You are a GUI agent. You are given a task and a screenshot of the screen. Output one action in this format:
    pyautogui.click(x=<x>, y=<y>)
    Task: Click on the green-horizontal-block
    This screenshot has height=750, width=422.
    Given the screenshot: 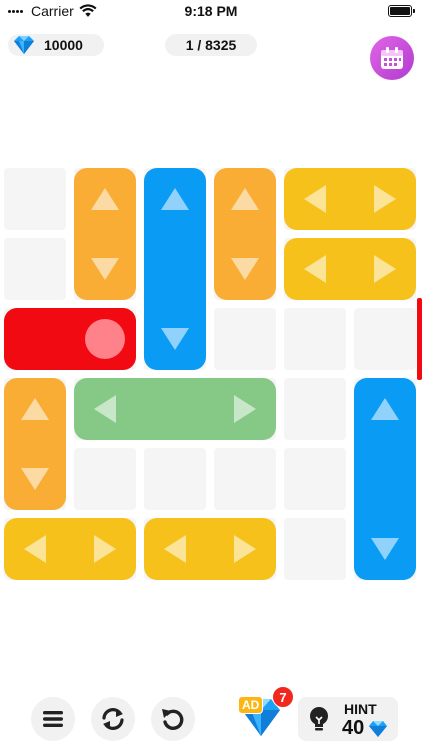 What is the action you would take?
    pyautogui.click(x=175, y=409)
    